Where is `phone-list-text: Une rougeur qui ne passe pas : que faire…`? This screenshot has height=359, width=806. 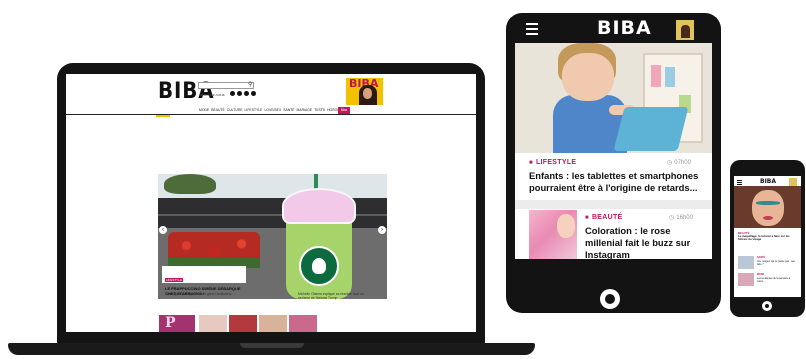
phone-list-text: Une rougeur qui ne passe pas : que faire… is located at coordinates (776, 263).